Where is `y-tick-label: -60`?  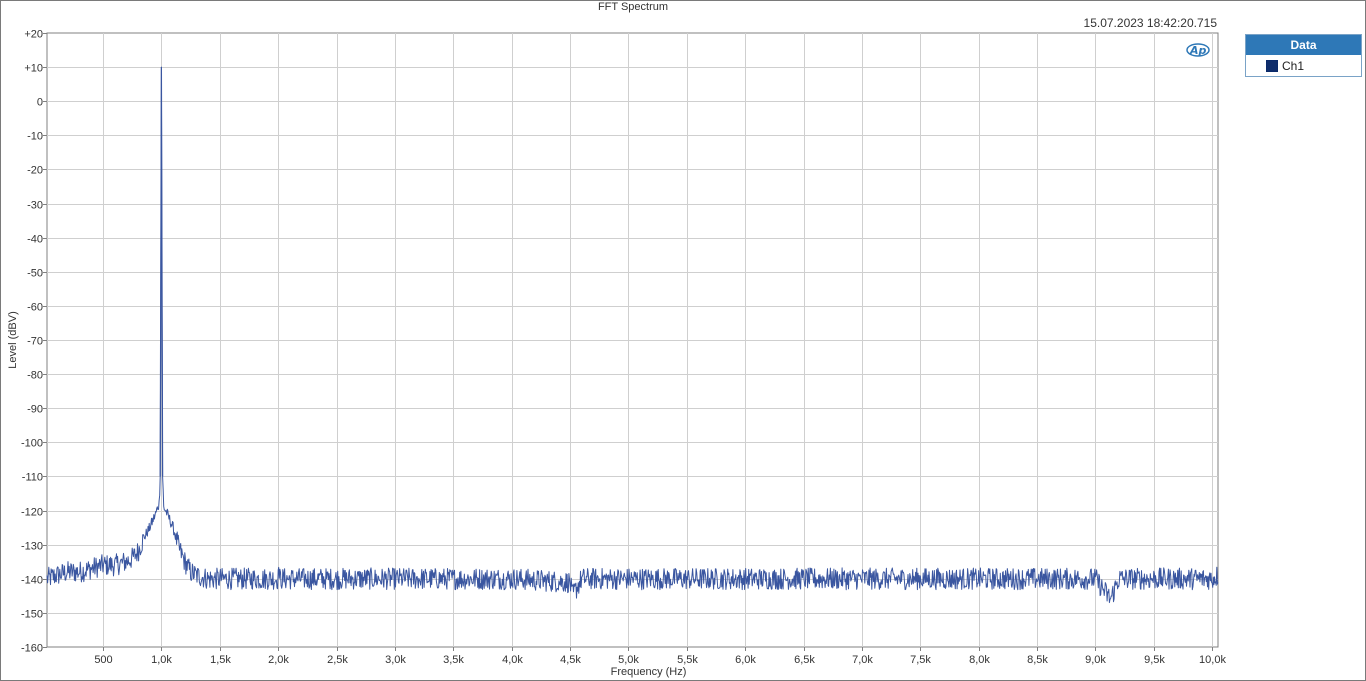 y-tick-label: -60 is located at coordinates (35, 308).